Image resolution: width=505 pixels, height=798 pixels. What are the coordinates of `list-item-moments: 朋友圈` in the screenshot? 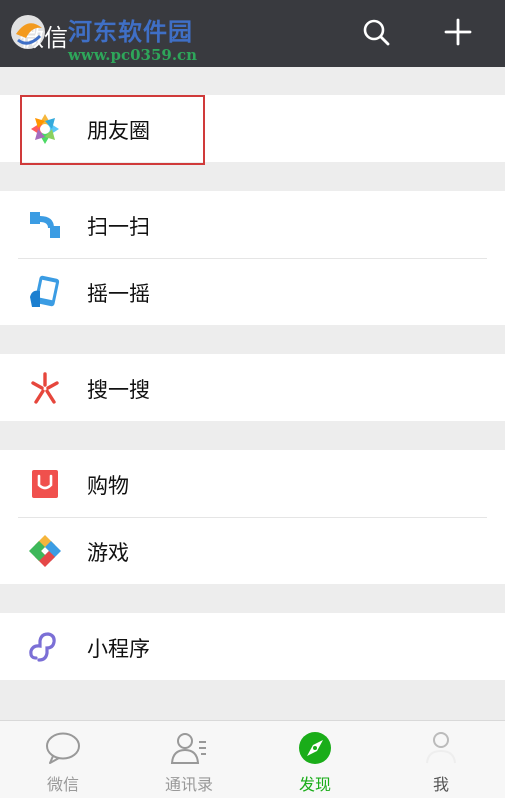 It's located at (252, 128).